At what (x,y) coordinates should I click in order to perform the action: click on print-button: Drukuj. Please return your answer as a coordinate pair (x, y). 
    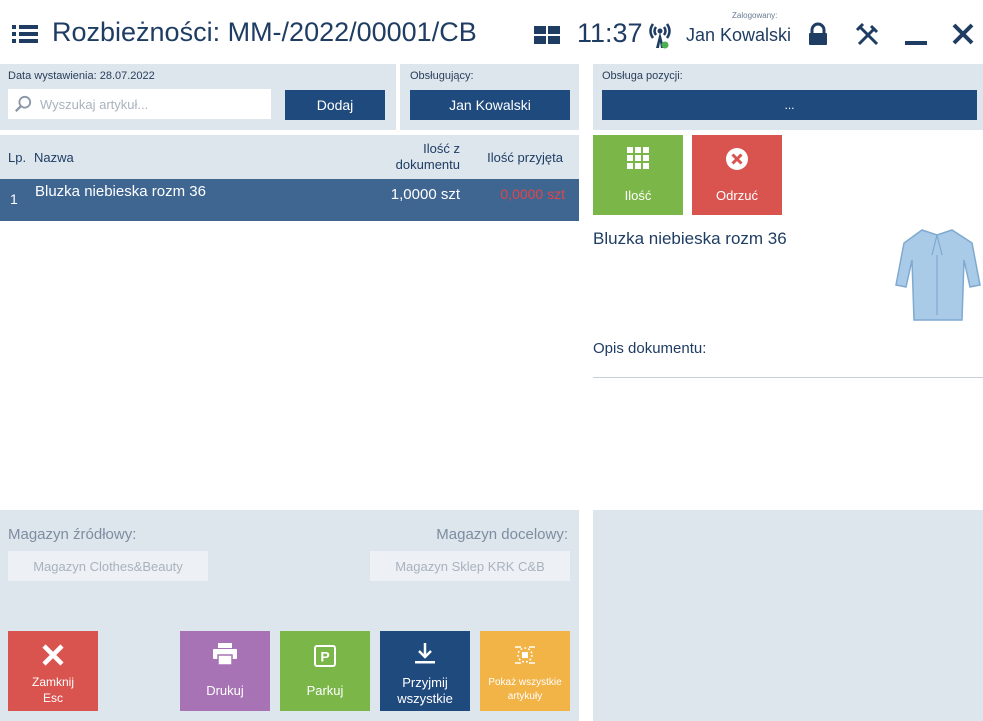
    Looking at the image, I should click on (225, 671).